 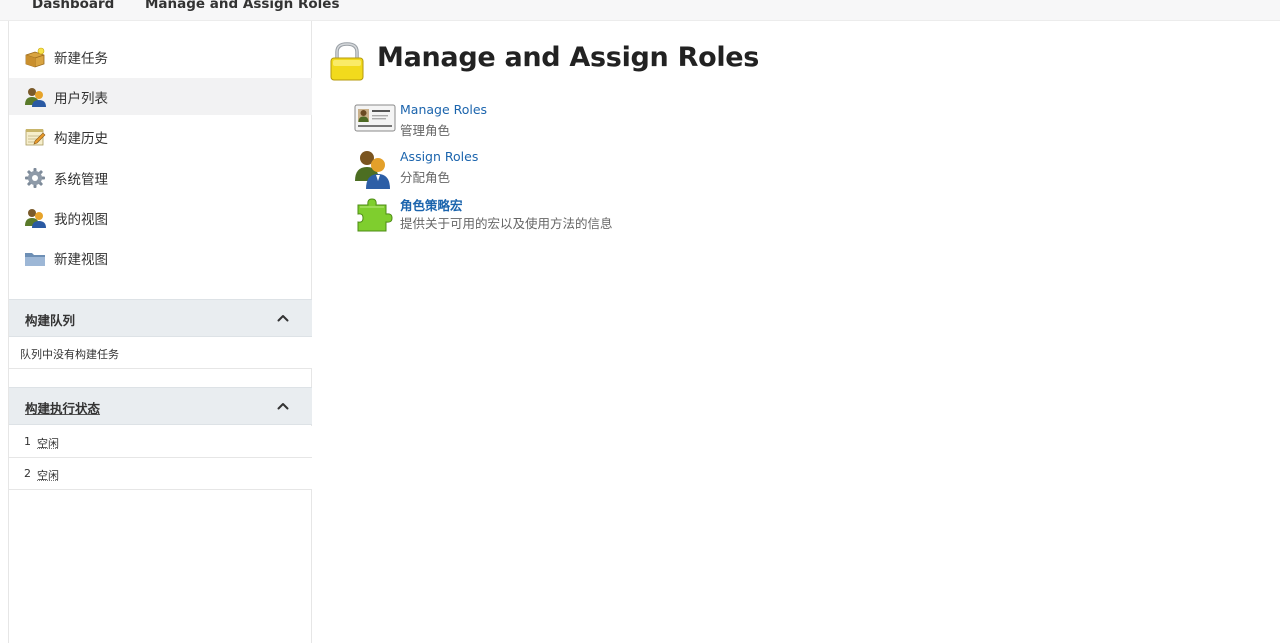 What do you see at coordinates (431, 204) in the screenshot?
I see `role-strategy-macros-link: 角色策略宏` at bounding box center [431, 204].